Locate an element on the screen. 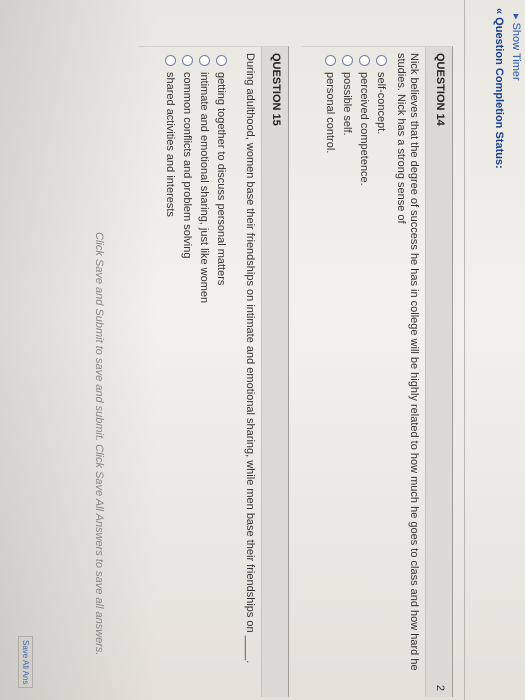  answer-option-label: shared activities and interests is located at coordinates (170, 144).